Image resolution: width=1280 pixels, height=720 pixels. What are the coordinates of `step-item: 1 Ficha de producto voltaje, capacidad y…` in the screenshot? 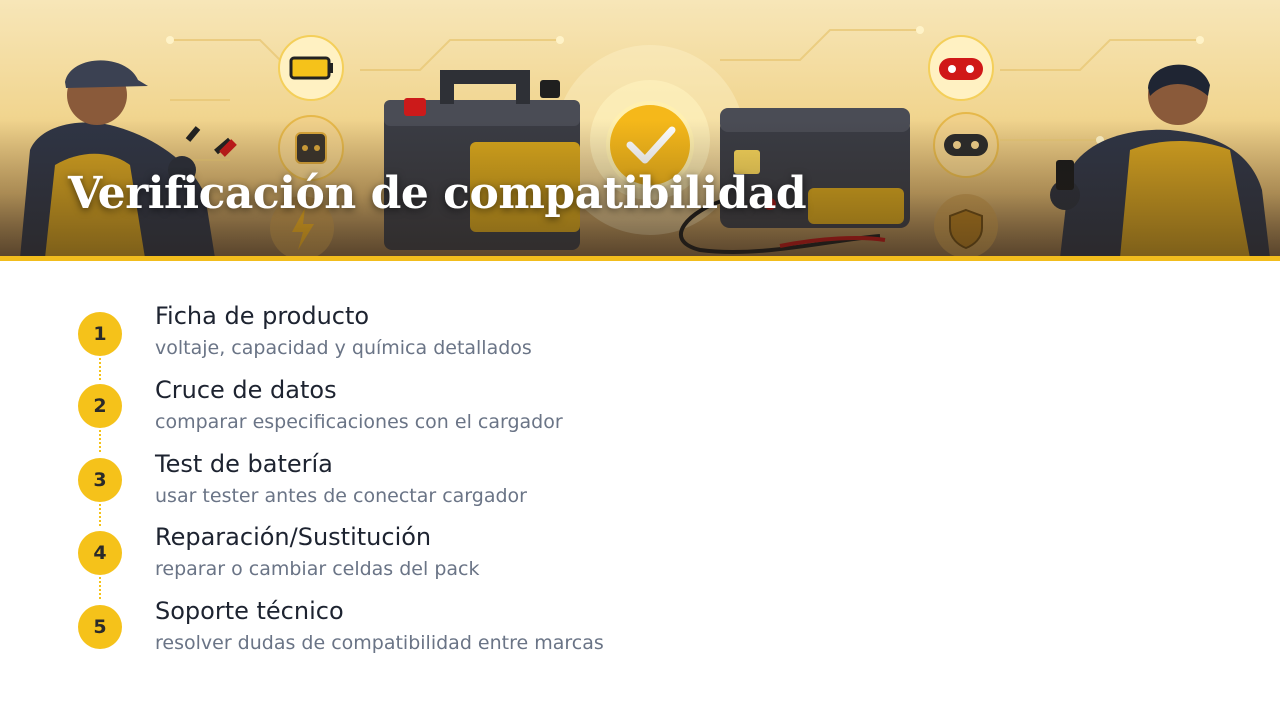 It's located at (458, 341).